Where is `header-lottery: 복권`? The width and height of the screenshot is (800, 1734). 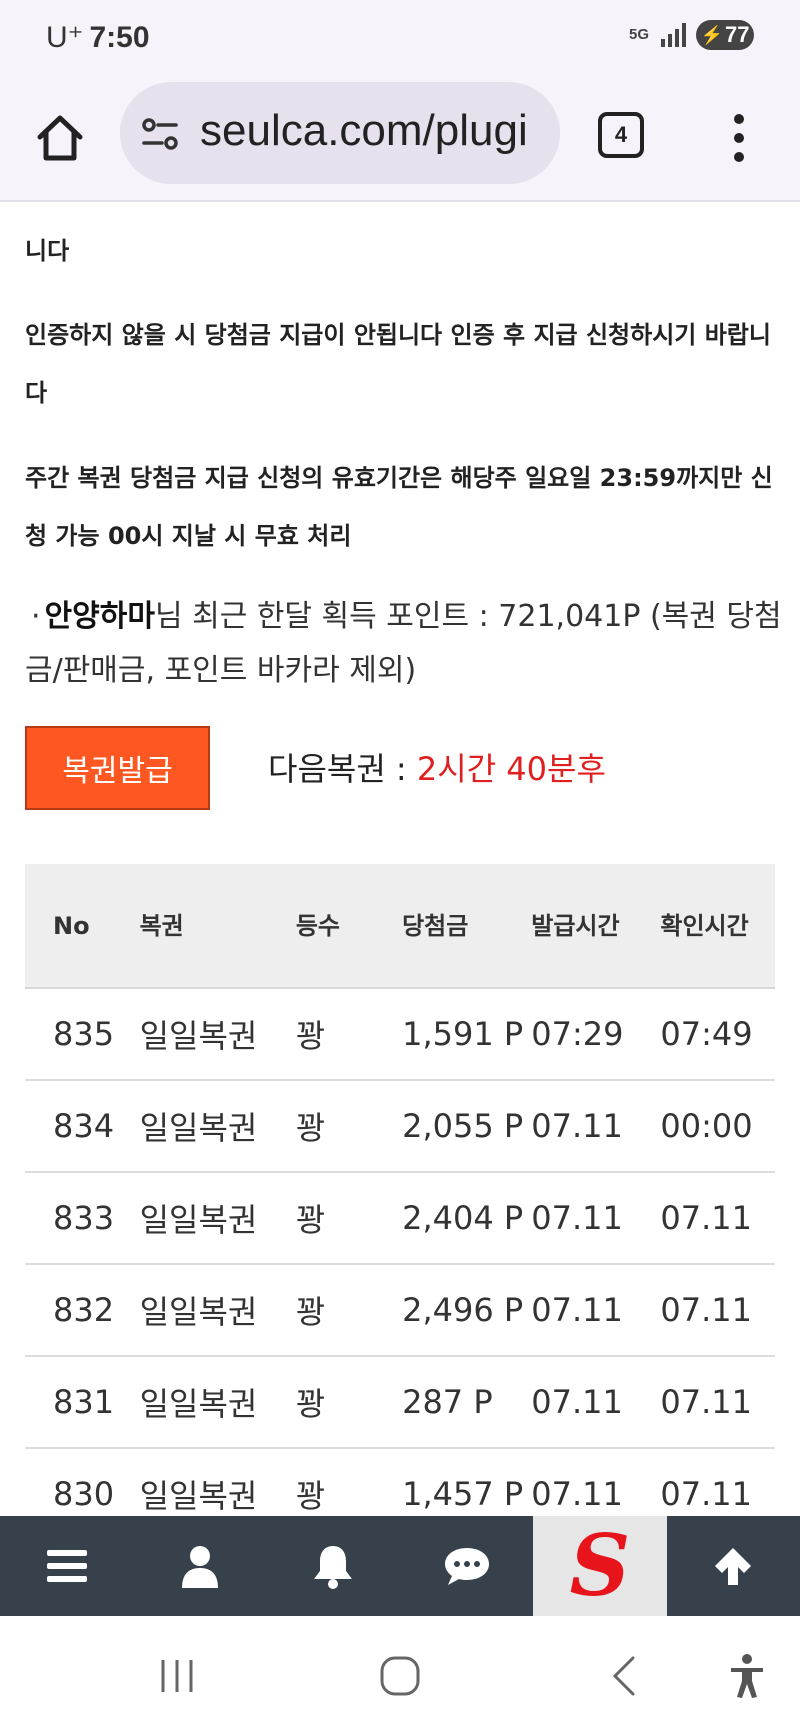
header-lottery: 복권 is located at coordinates (217, 926).